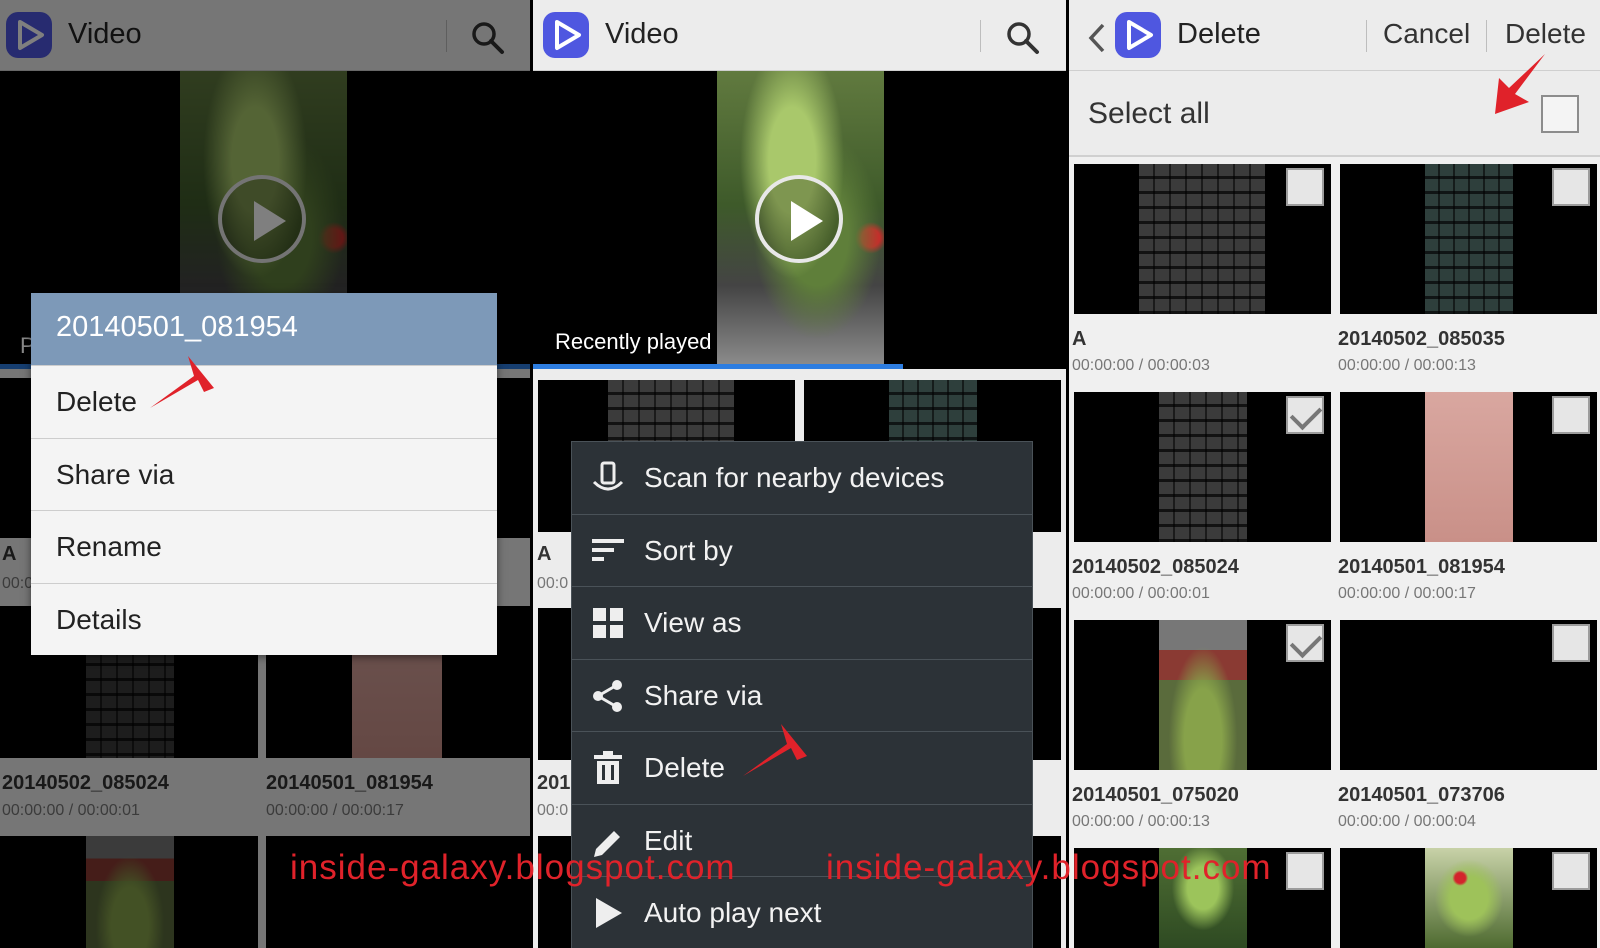 This screenshot has width=1600, height=948. Describe the element at coordinates (1023, 40) in the screenshot. I see `search-icon` at that location.